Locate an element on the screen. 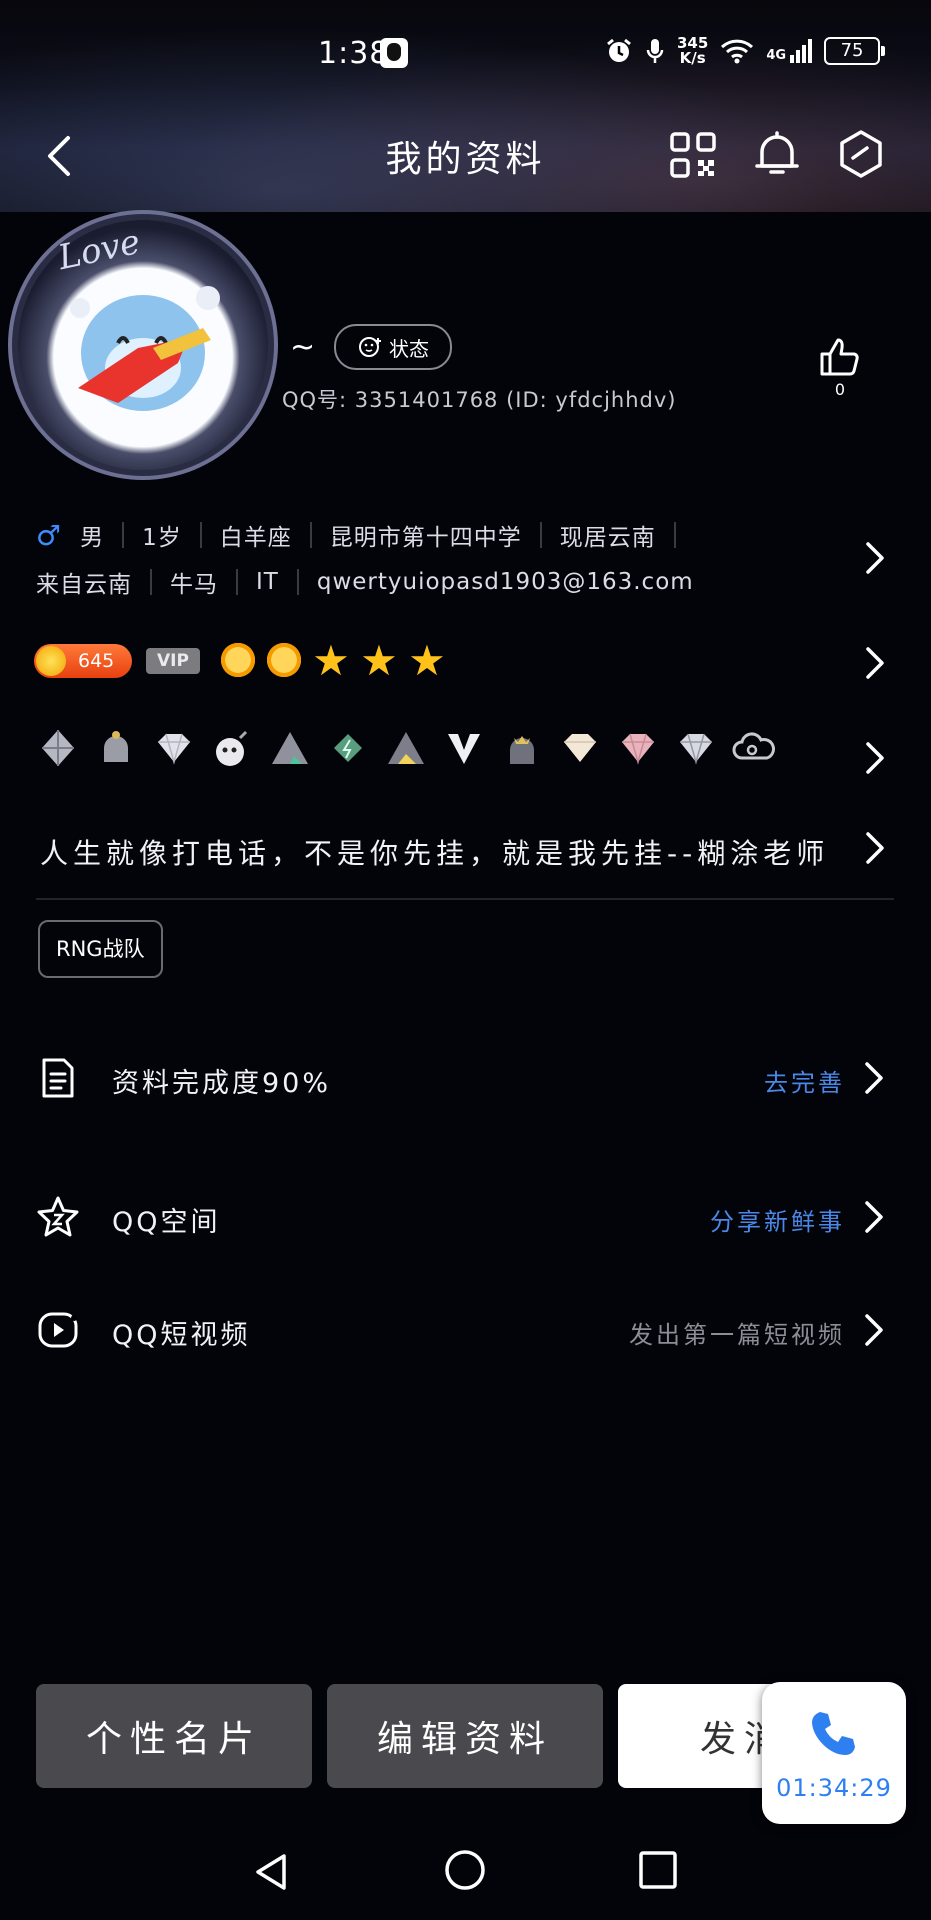 The width and height of the screenshot is (931, 1920). qr-code-button is located at coordinates (693, 155).